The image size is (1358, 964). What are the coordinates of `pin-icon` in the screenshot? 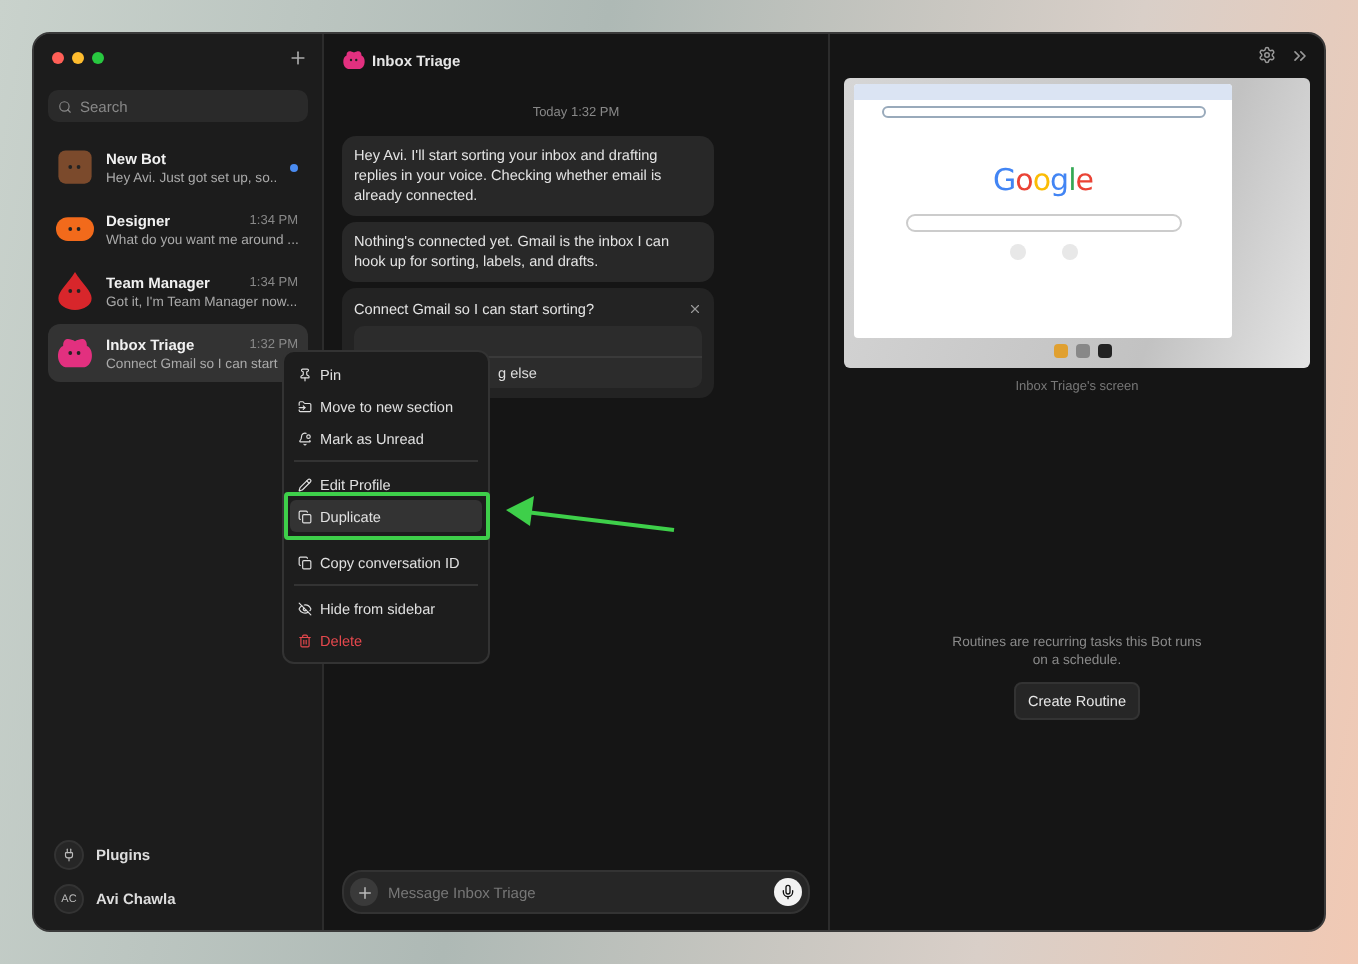 It's located at (305, 374).